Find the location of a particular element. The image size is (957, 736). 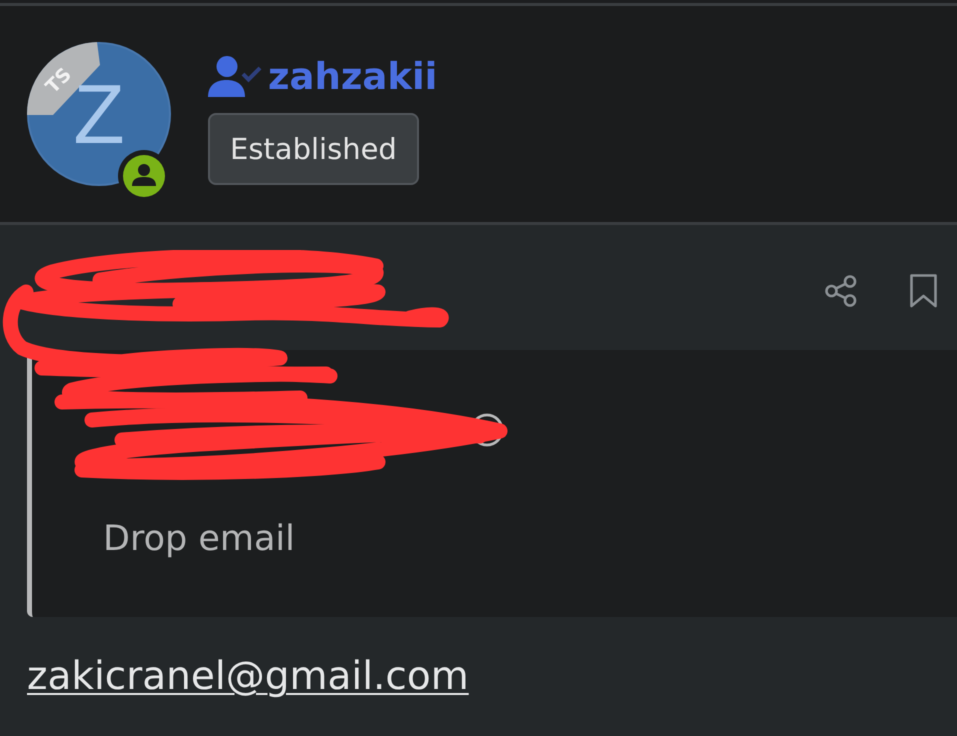

email-link: zakicranel@gmail.com is located at coordinates (248, 677).